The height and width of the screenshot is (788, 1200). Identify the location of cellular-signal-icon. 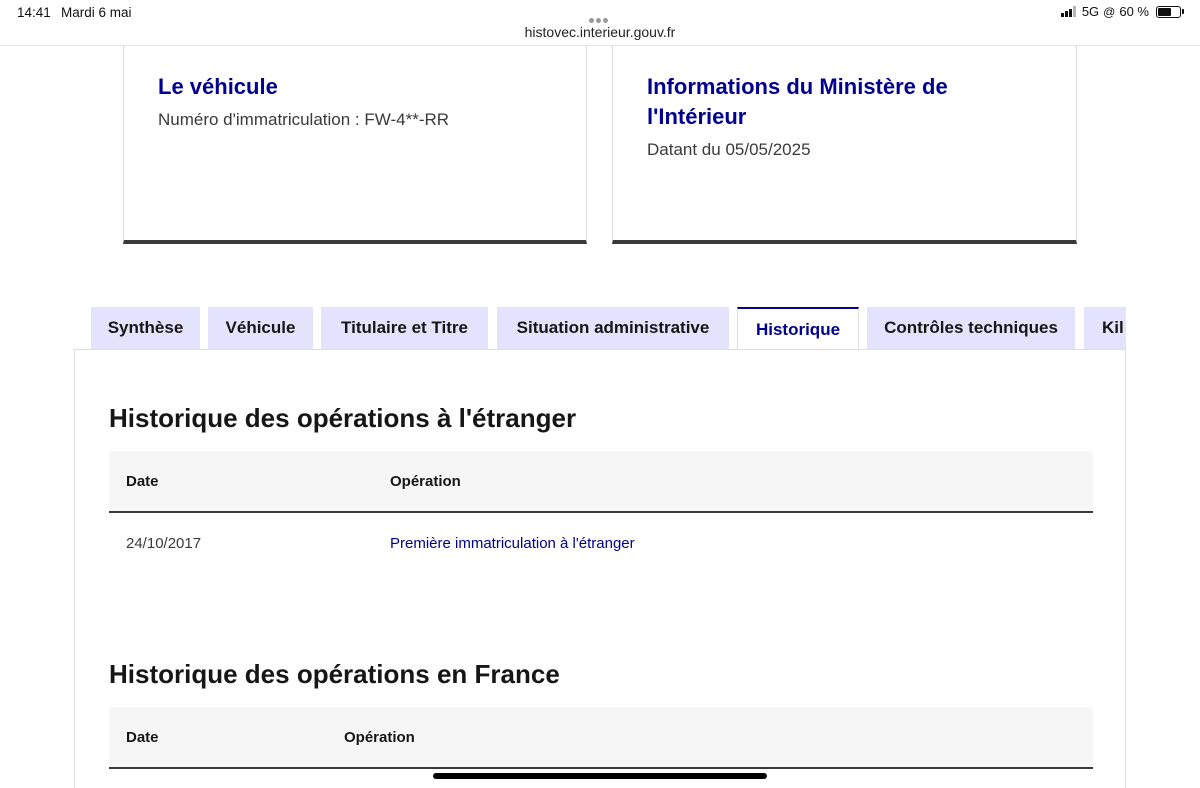
(1068, 11).